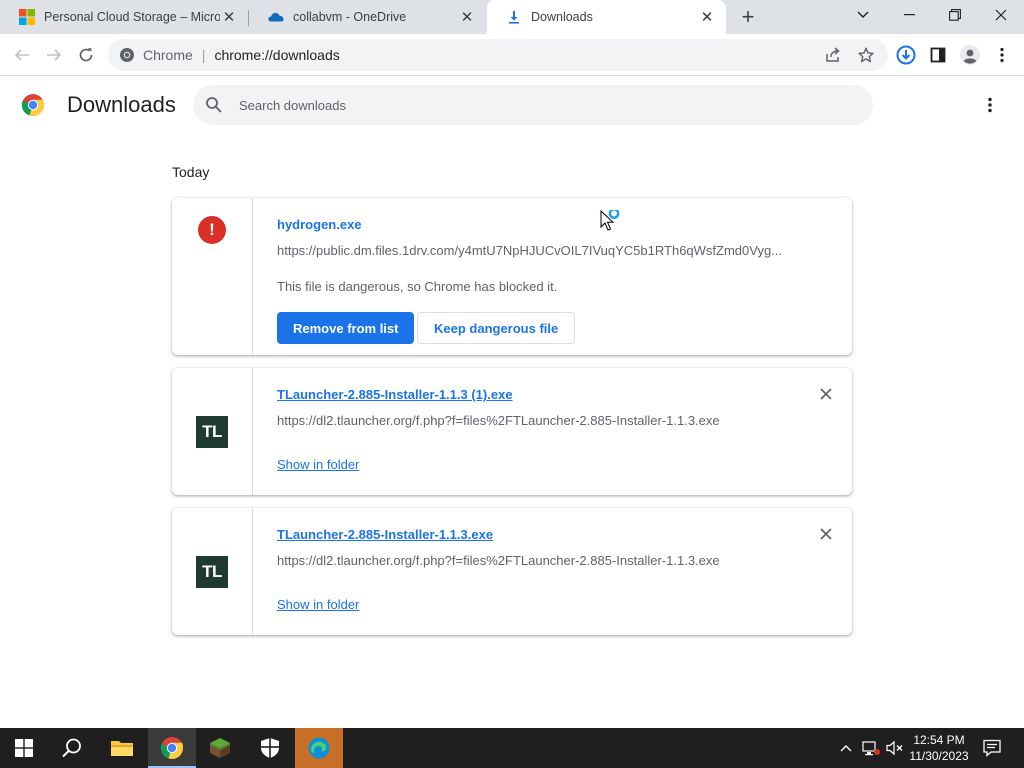 This screenshot has height=768, width=1024. I want to click on download-filename: TLauncher-2.885-Installer-1.1.3 (1).exe, so click(395, 394).